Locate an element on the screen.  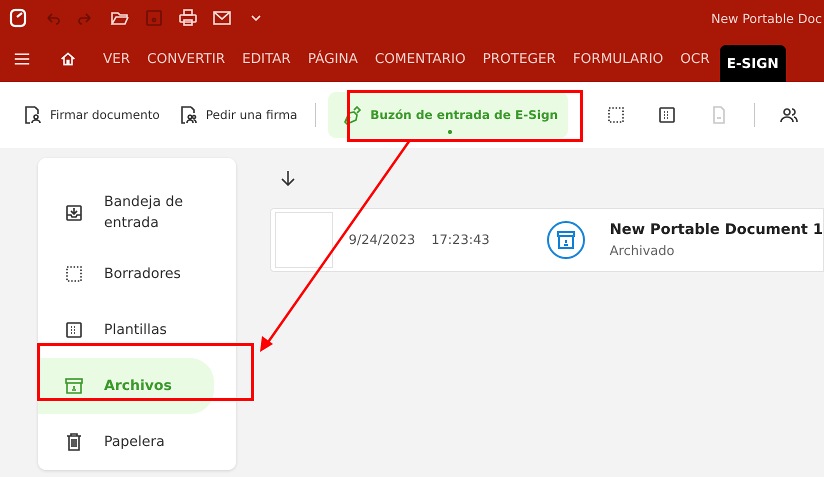
menu-tab: COMENTARIO is located at coordinates (420, 59).